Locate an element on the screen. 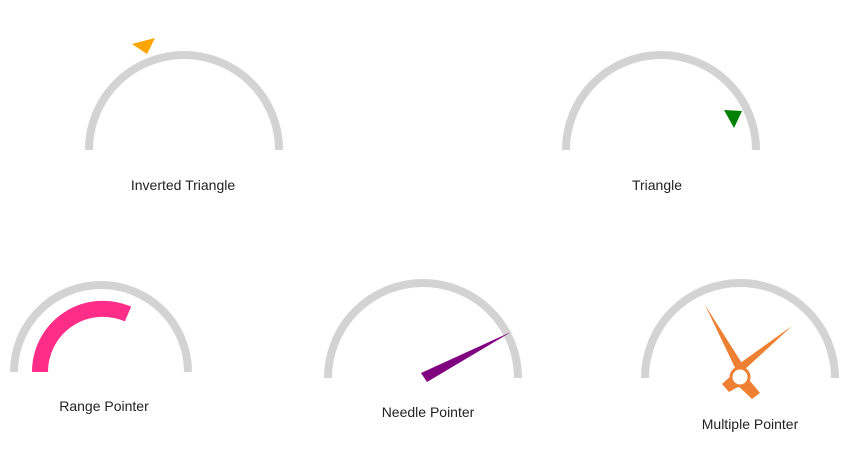 Image resolution: width=851 pixels, height=449 pixels. gauge-multiple-svg is located at coordinates (740, 339).